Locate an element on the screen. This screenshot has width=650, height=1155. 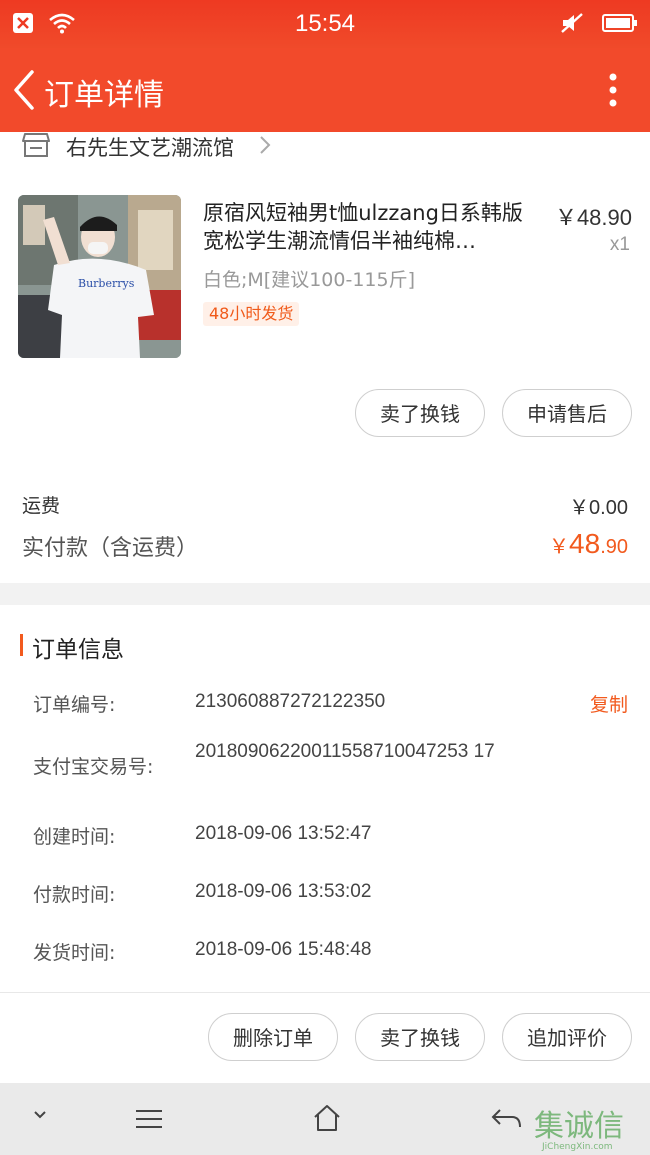
alipay-trade-label: 支付宝交易号: is located at coordinates (93, 767).